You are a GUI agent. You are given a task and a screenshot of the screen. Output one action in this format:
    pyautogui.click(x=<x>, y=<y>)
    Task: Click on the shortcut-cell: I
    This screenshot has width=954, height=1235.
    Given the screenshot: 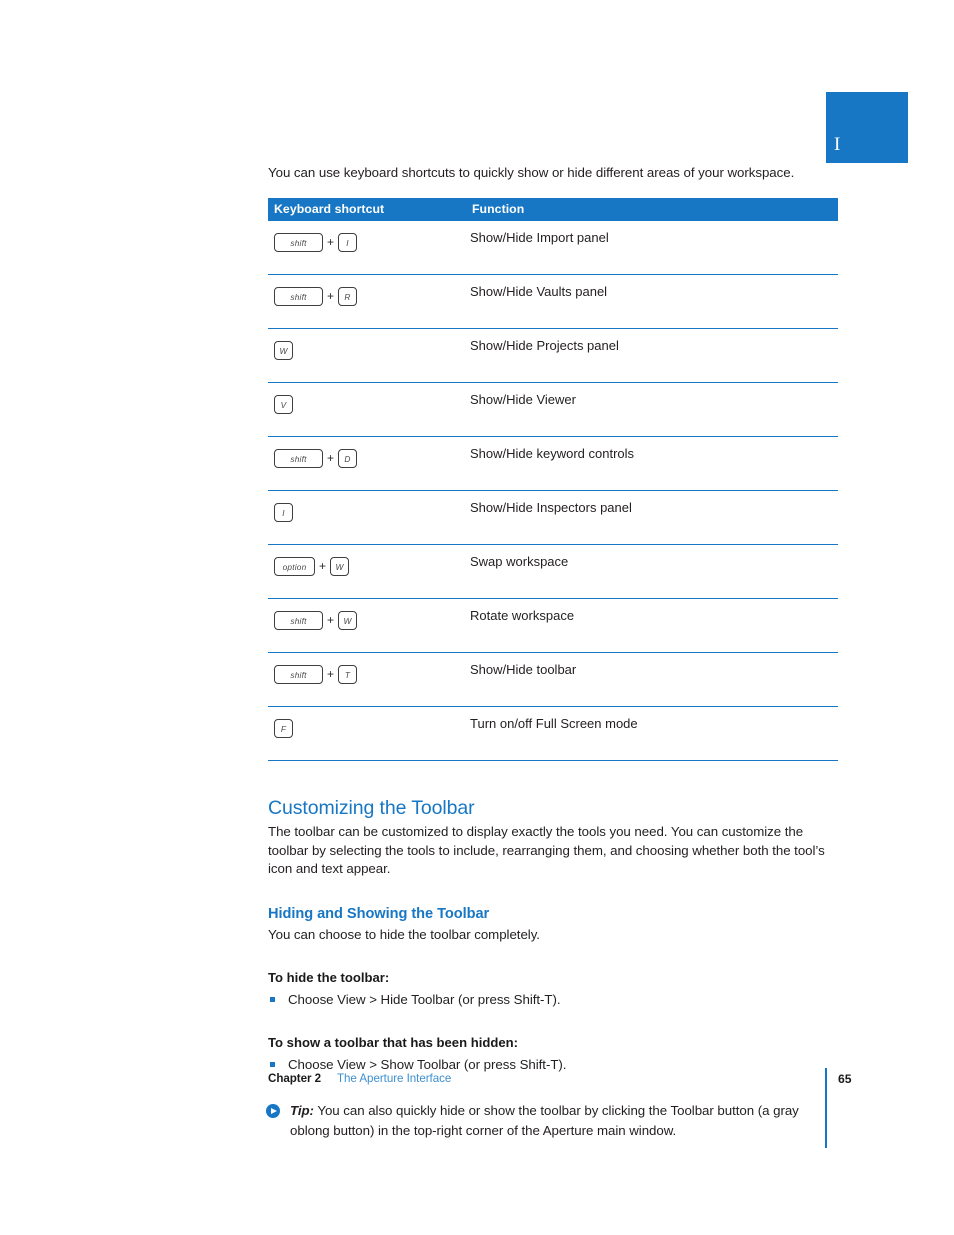 What is the action you would take?
    pyautogui.click(x=367, y=518)
    